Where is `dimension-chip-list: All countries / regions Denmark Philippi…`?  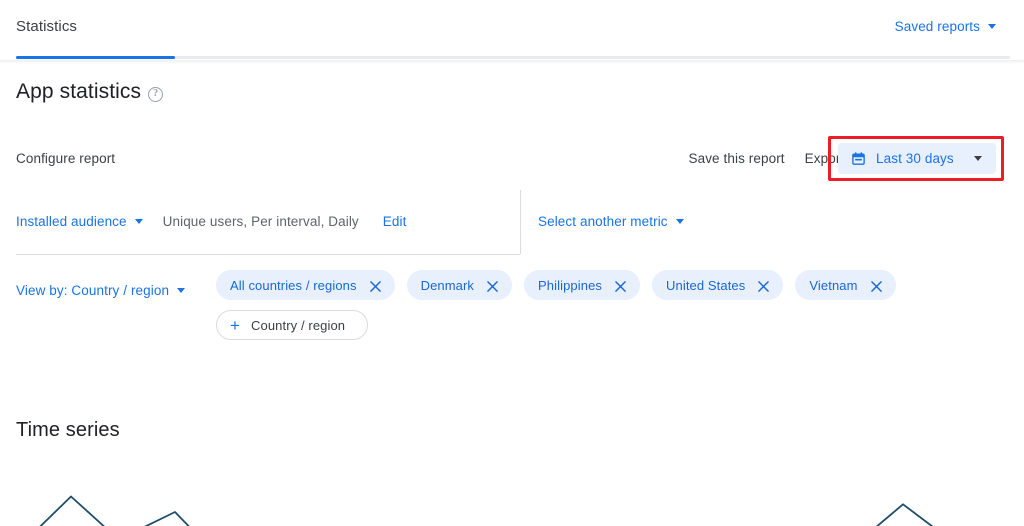 dimension-chip-list: All countries / regions Denmark Philippi… is located at coordinates (616, 305).